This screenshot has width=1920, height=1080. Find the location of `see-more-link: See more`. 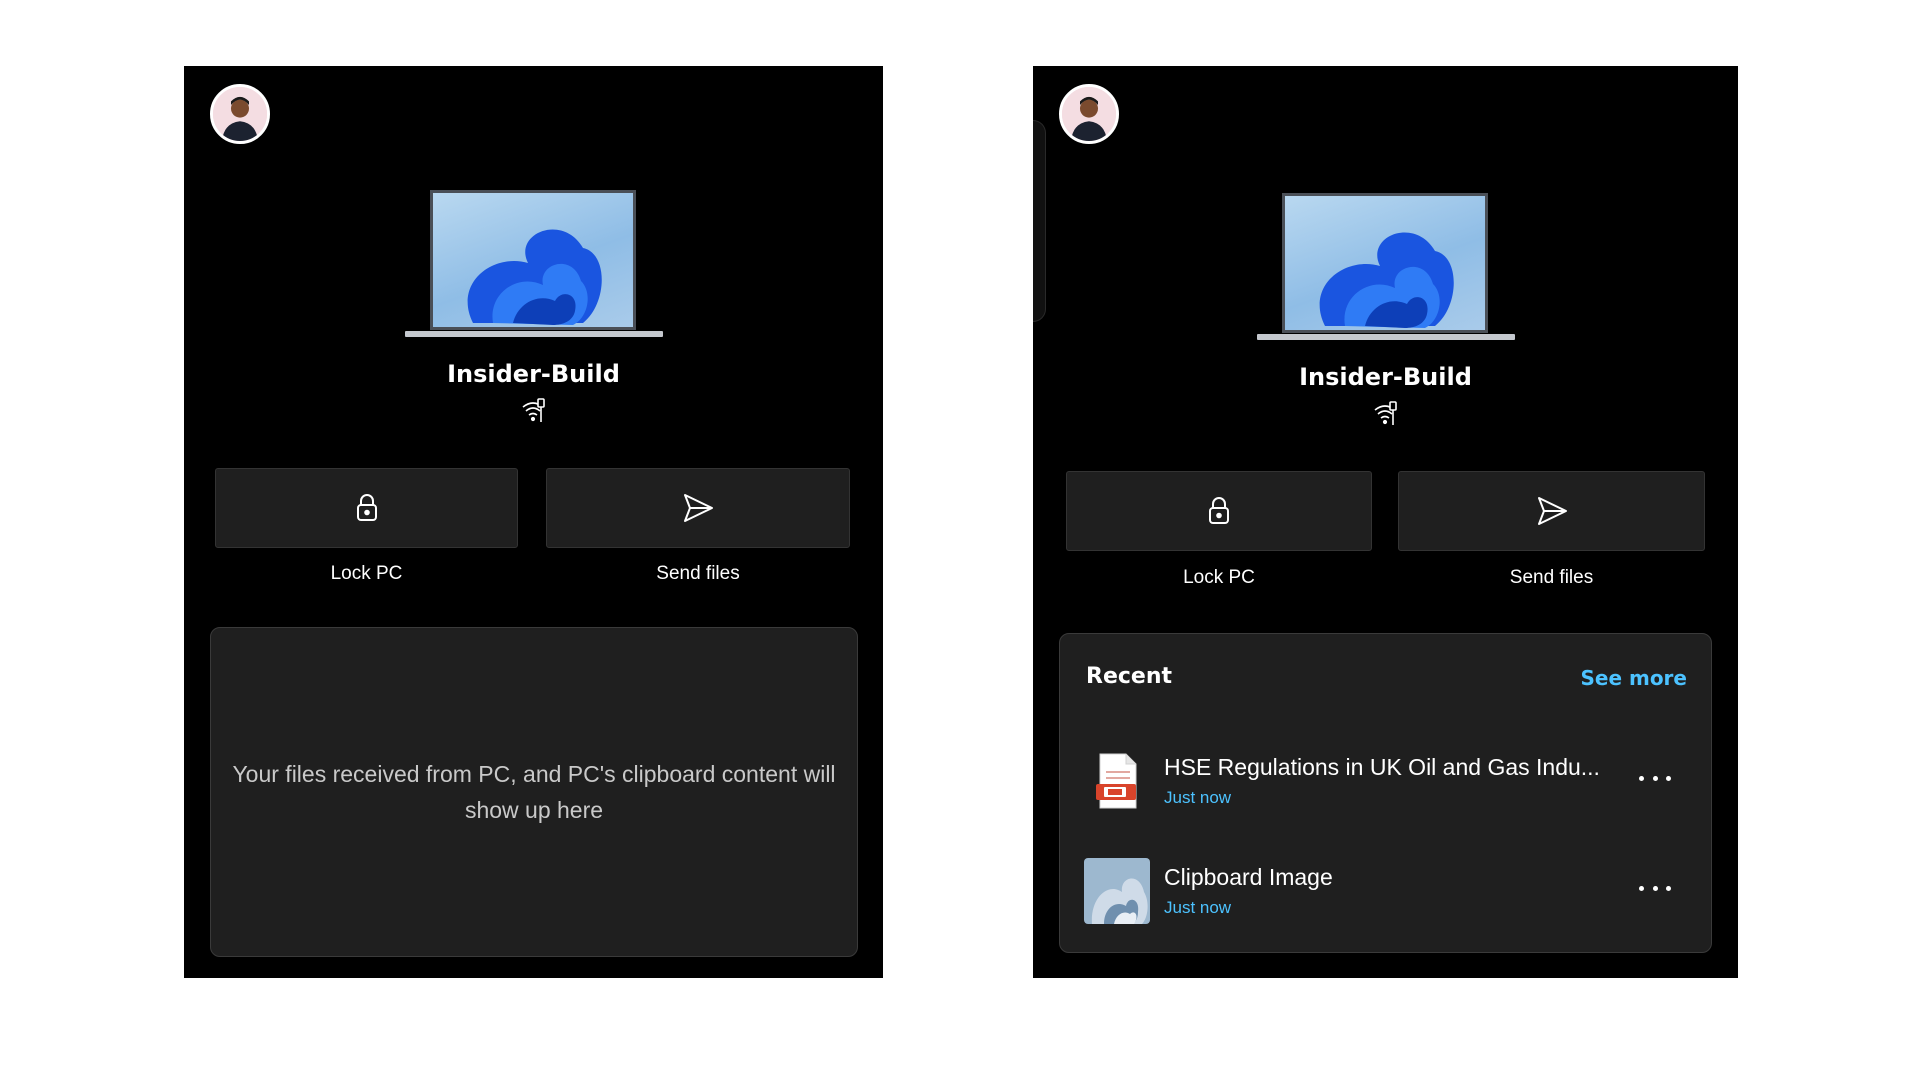

see-more-link: See more is located at coordinates (1633, 678).